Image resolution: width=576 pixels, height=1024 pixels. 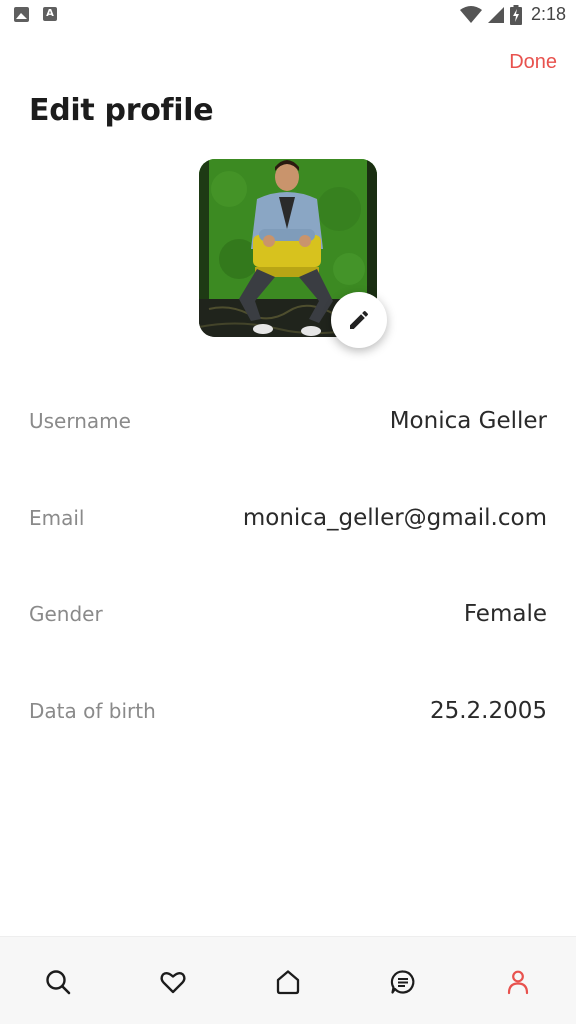 I want to click on nav-search, so click(x=58, y=982).